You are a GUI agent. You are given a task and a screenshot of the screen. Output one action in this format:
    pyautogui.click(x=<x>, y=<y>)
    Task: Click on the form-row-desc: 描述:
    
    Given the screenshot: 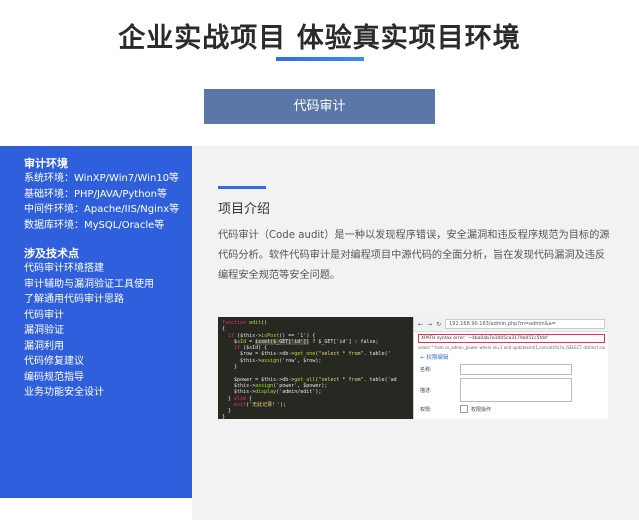 What is the action you would take?
    pyautogui.click(x=511, y=390)
    